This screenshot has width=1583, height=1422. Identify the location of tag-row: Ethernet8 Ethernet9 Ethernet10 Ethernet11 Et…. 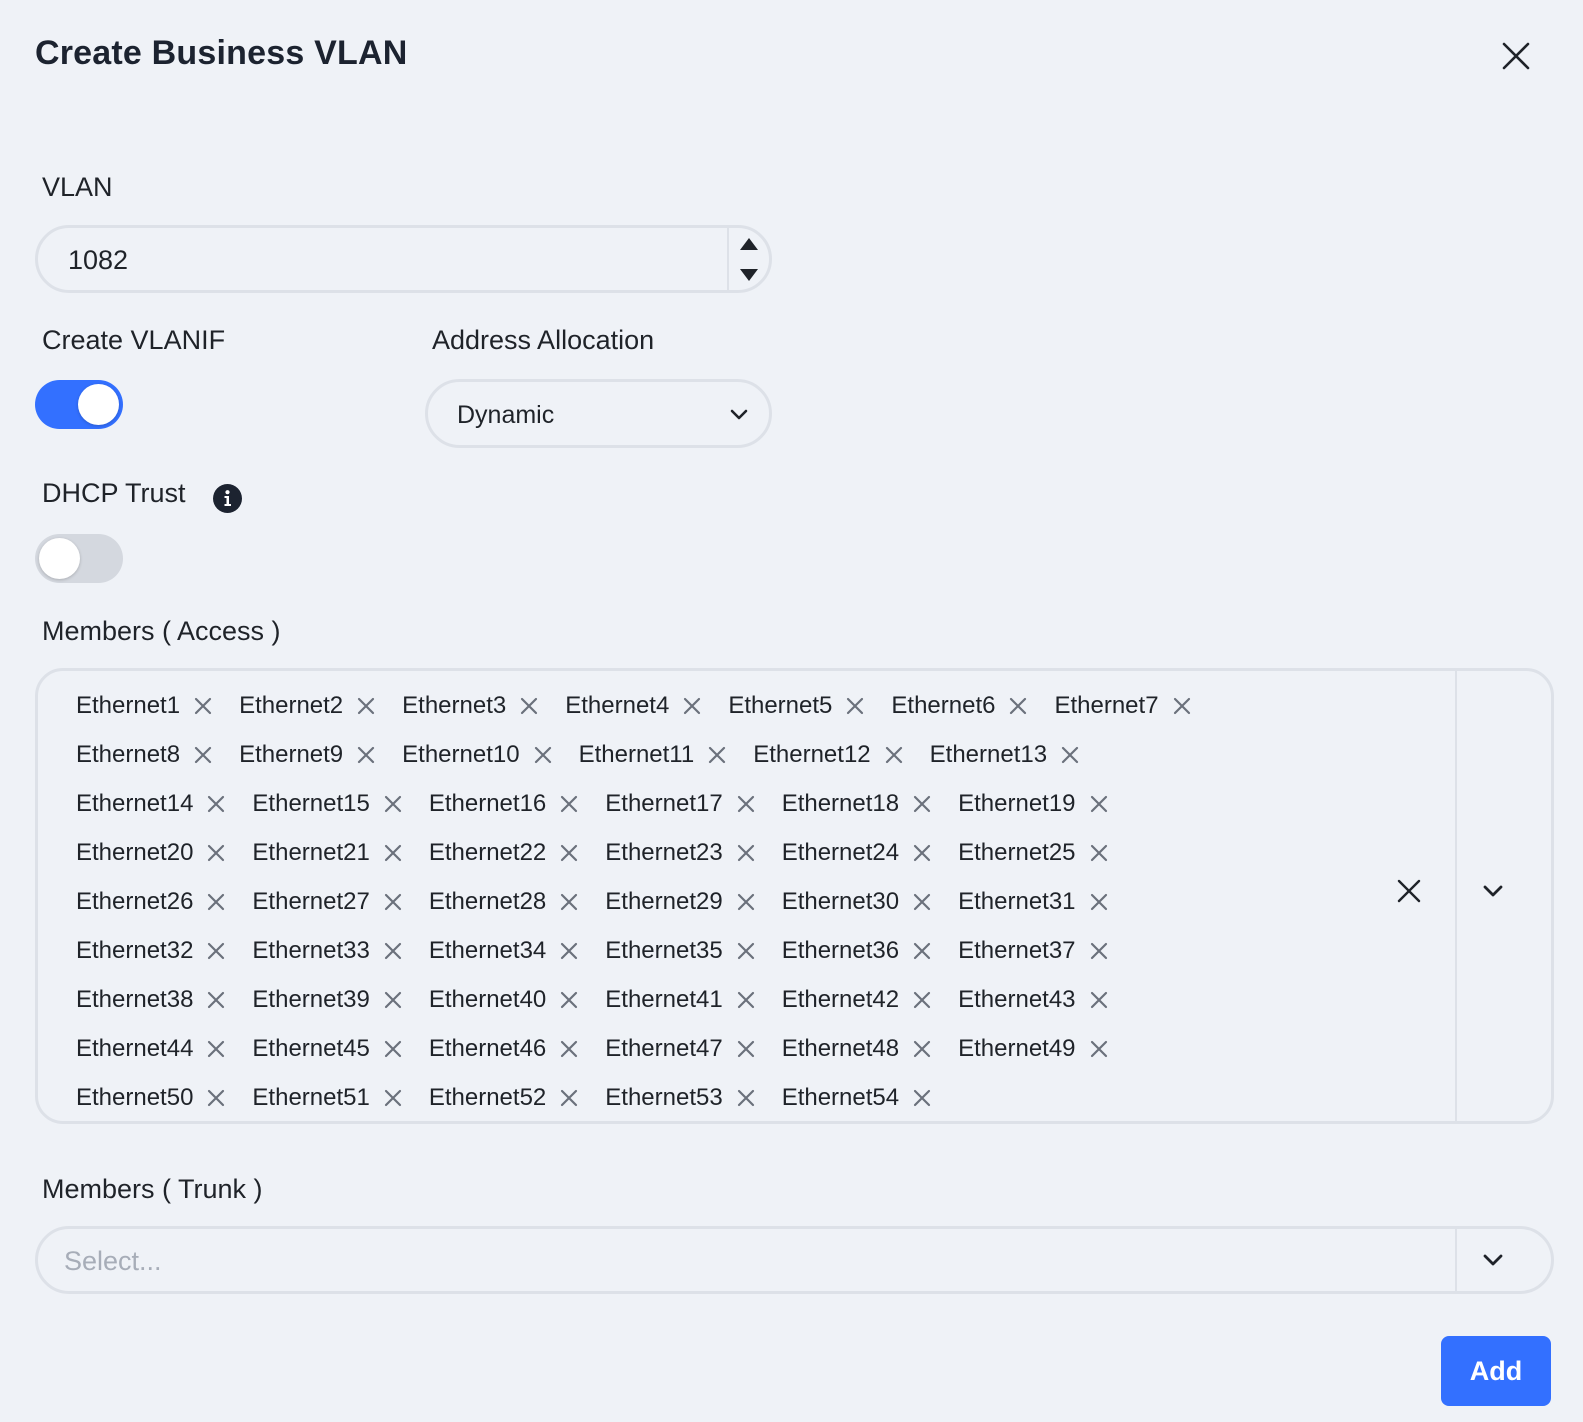
(696, 754).